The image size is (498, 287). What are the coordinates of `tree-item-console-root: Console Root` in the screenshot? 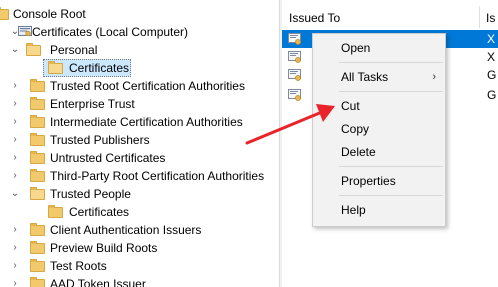 It's located at (139, 14).